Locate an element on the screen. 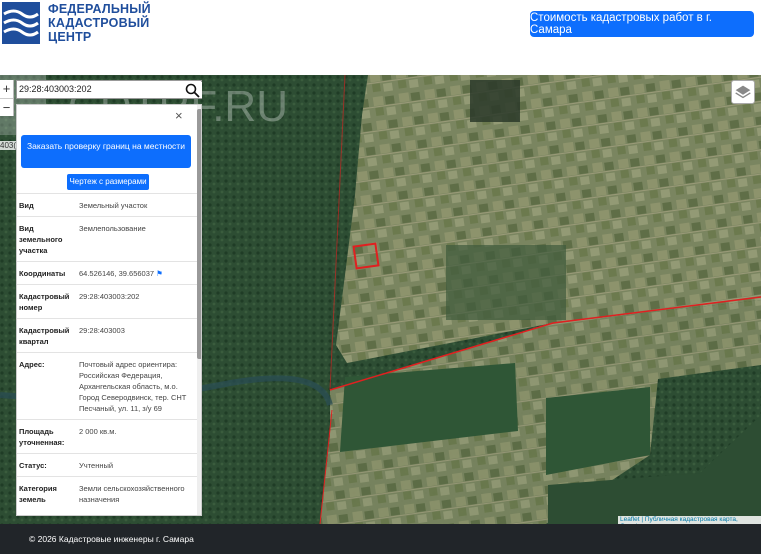 This screenshot has height=554, width=761. site-footer: © 2026 Кадастровые инженеры г. Самара is located at coordinates (380, 539).